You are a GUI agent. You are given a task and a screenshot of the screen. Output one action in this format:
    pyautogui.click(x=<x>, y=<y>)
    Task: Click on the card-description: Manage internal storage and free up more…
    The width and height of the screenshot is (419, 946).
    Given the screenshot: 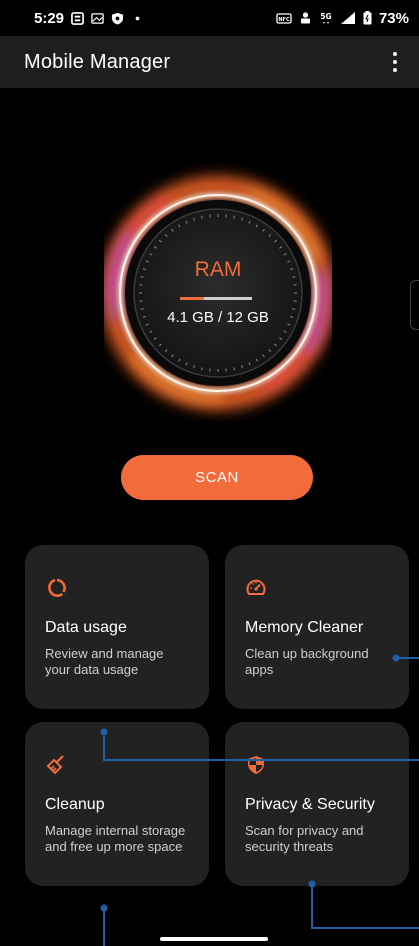 What is the action you would take?
    pyautogui.click(x=115, y=838)
    